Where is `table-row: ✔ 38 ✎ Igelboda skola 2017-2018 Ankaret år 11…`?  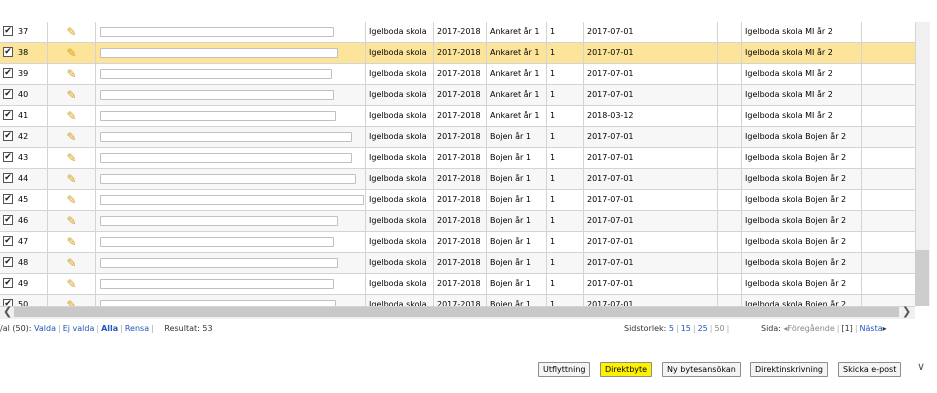
table-row: ✔ 38 ✎ Igelboda skola 2017-2018 Ankaret år 11… is located at coordinates (457, 53).